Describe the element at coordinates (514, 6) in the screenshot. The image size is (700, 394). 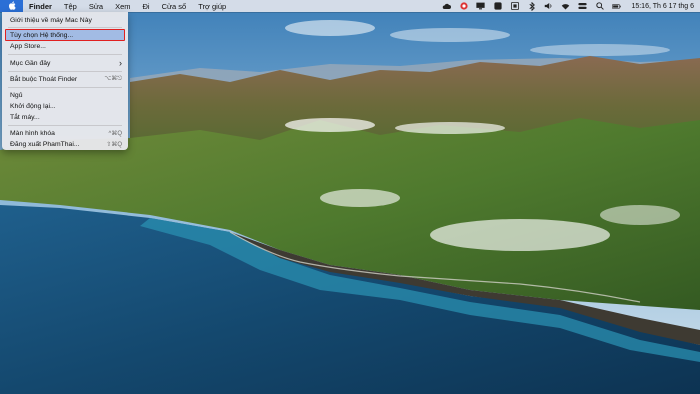
I see `stop-icon` at that location.